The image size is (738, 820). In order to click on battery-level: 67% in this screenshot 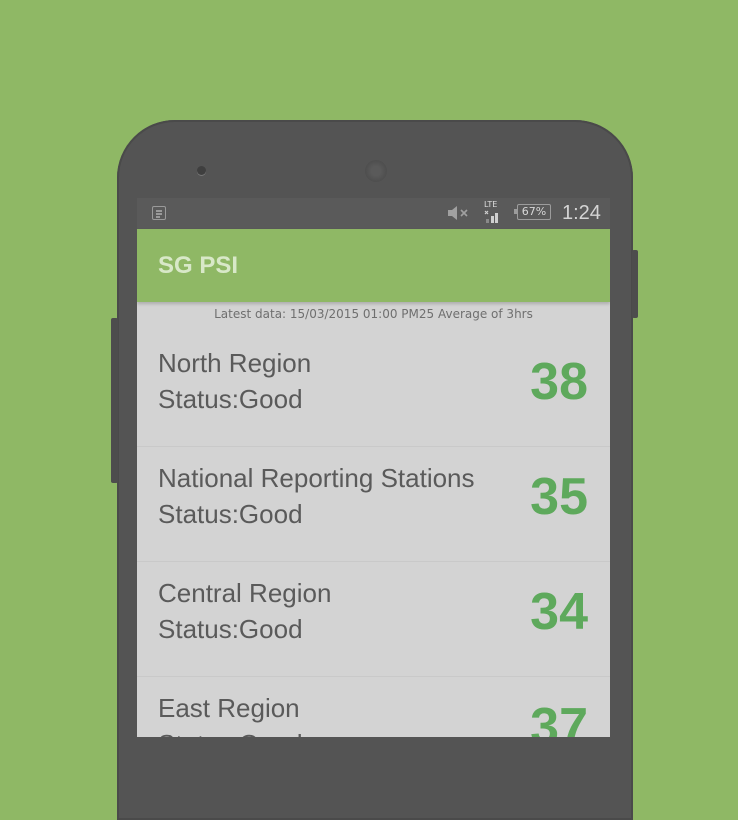, I will do `click(534, 211)`.